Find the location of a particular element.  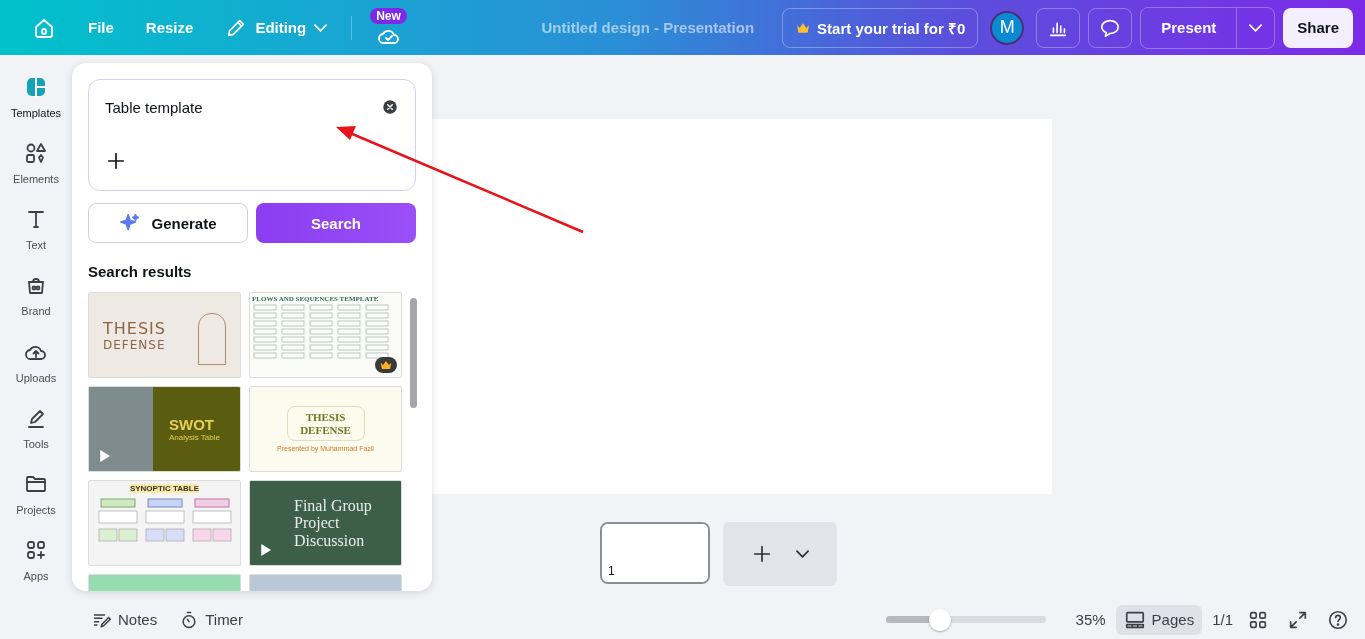

template-thumbnail: THESIS DEFENSE is located at coordinates (164, 335).